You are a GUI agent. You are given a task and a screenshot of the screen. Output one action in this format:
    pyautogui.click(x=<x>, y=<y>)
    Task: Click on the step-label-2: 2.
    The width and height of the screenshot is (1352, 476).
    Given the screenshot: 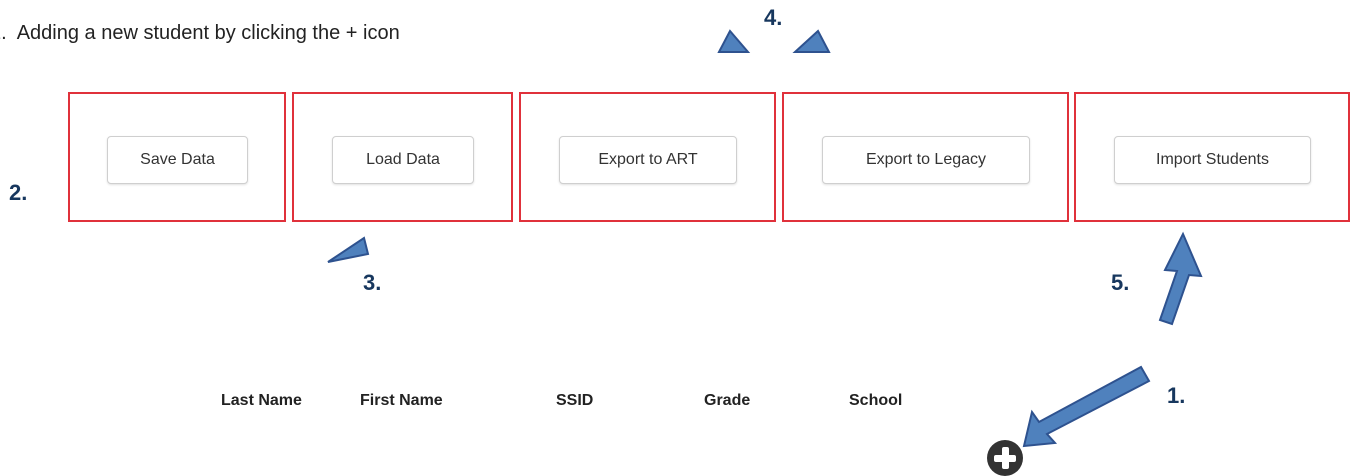 What is the action you would take?
    pyautogui.click(x=18, y=192)
    